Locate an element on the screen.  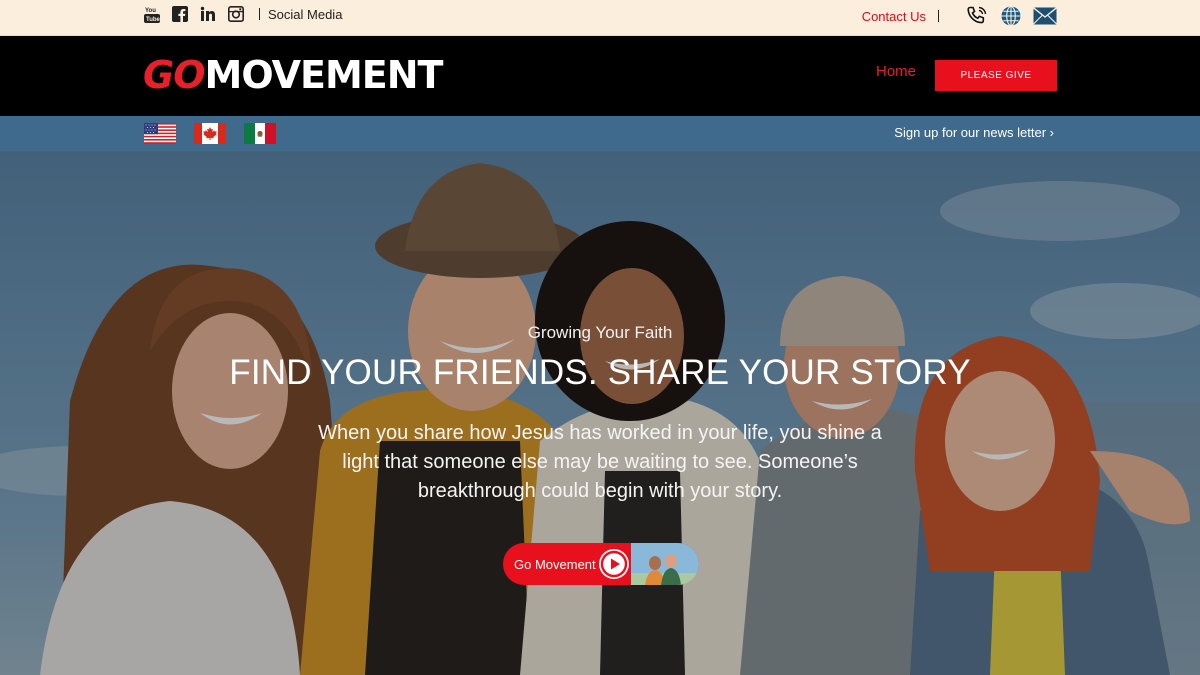
language-flags is located at coordinates (219, 133).